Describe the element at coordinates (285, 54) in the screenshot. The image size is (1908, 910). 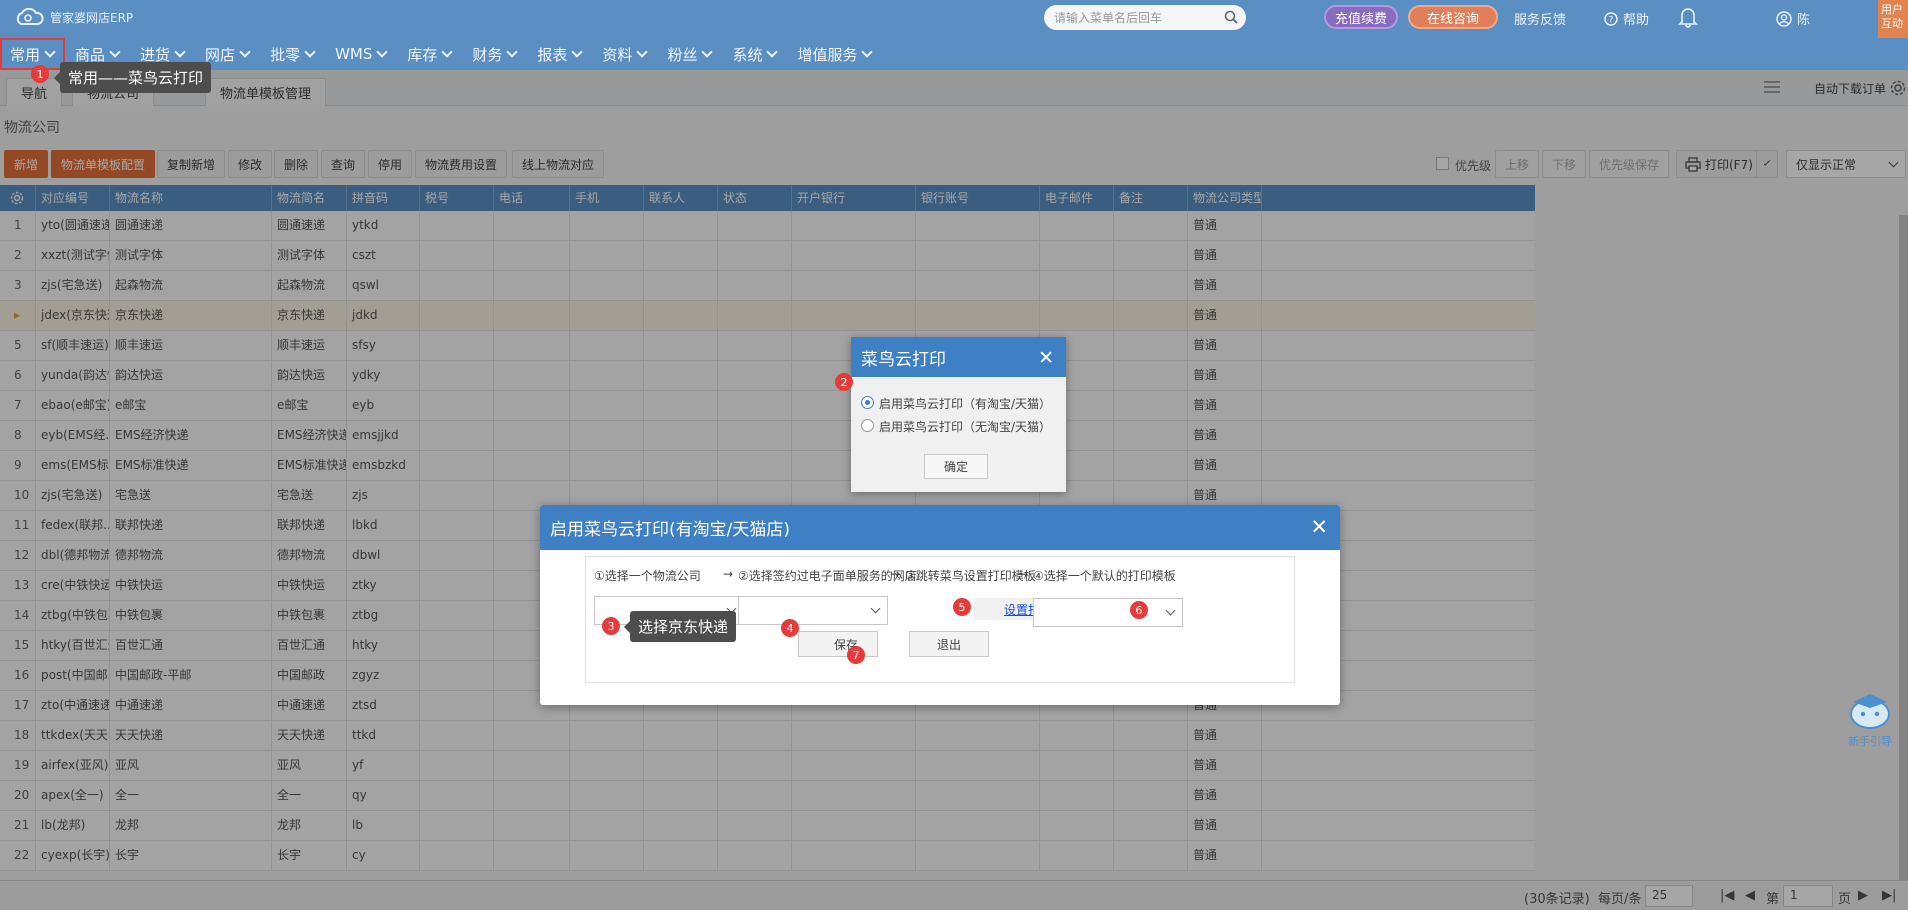
I see `menu-item-label: 批零` at that location.